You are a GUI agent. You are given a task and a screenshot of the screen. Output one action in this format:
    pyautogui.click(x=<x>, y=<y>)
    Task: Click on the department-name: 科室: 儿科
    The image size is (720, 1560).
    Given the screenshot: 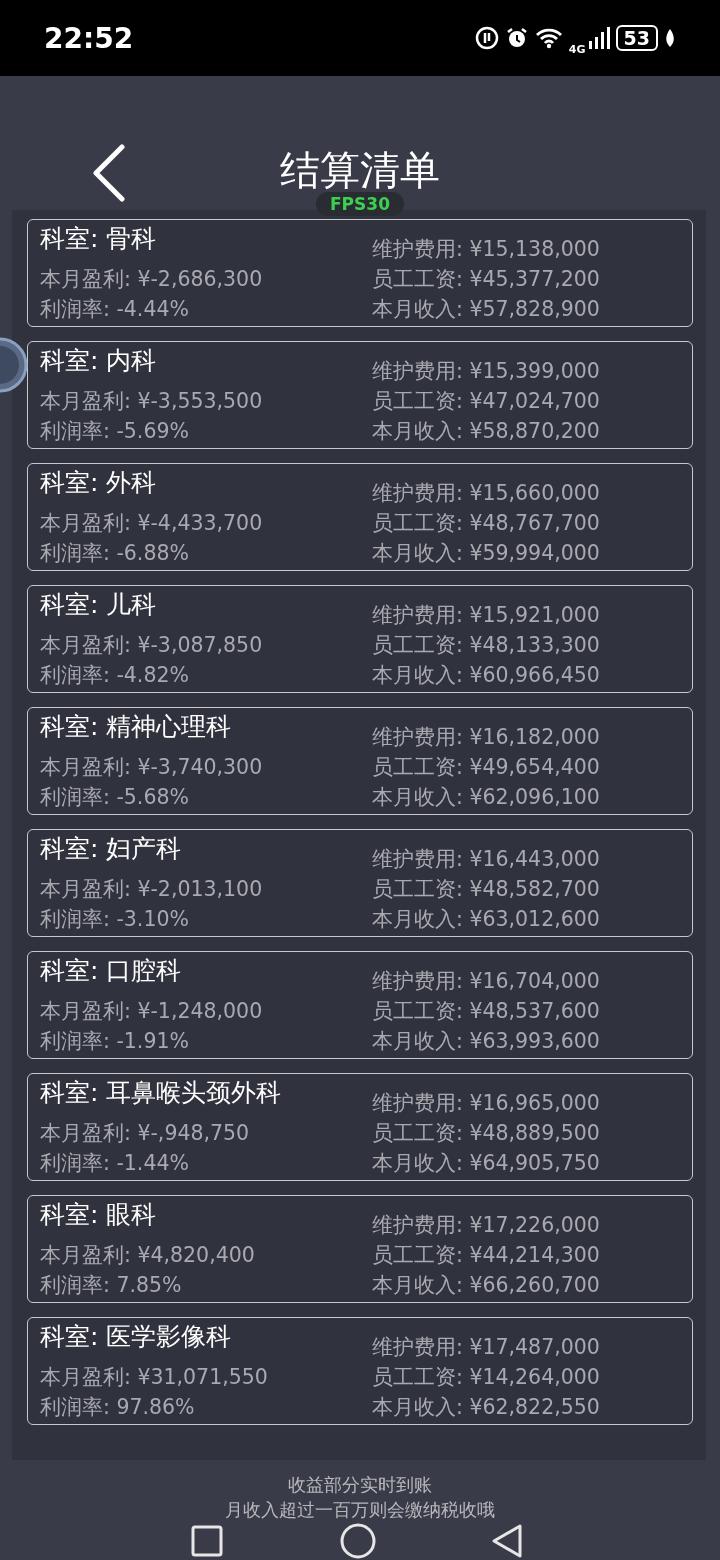 What is the action you would take?
    pyautogui.click(x=99, y=605)
    